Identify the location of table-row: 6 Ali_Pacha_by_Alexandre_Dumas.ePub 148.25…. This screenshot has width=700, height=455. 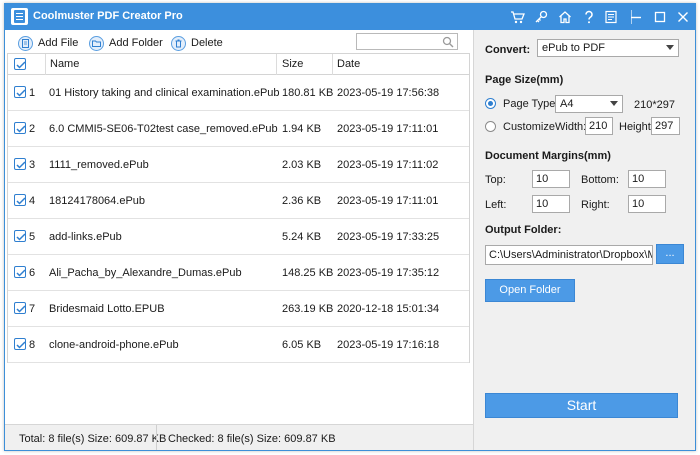
(238, 273).